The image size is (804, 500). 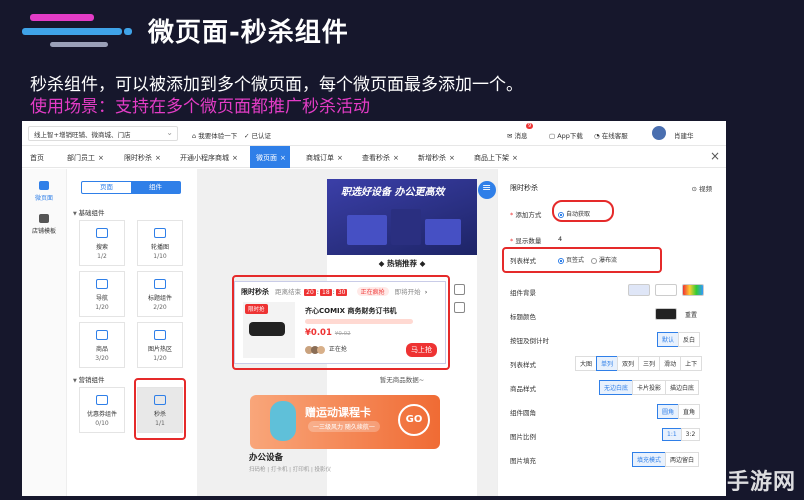 What do you see at coordinates (324, 157) in the screenshot?
I see `tab-mall-orders: 商城订单 ×` at bounding box center [324, 157].